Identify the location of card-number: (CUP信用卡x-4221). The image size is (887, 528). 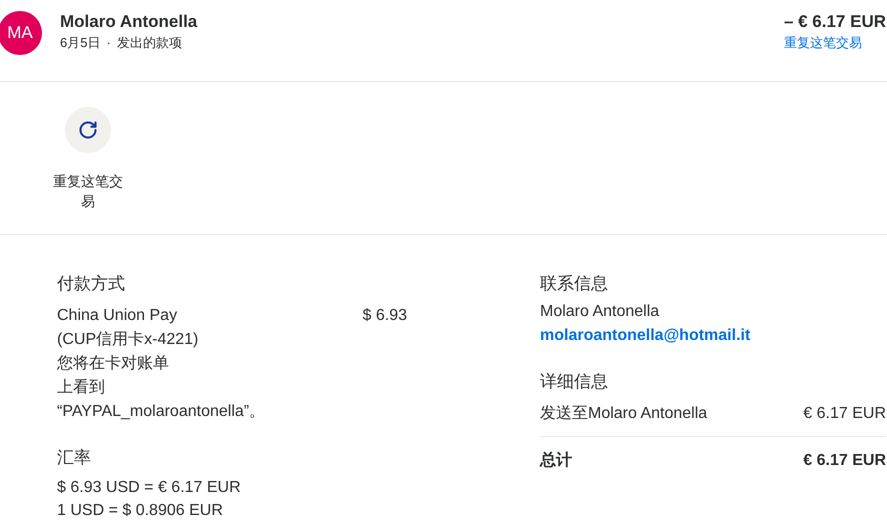
(128, 340).